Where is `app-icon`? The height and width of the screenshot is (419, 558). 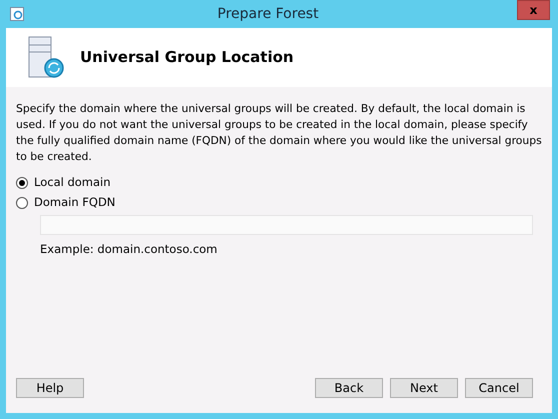
app-icon is located at coordinates (17, 14).